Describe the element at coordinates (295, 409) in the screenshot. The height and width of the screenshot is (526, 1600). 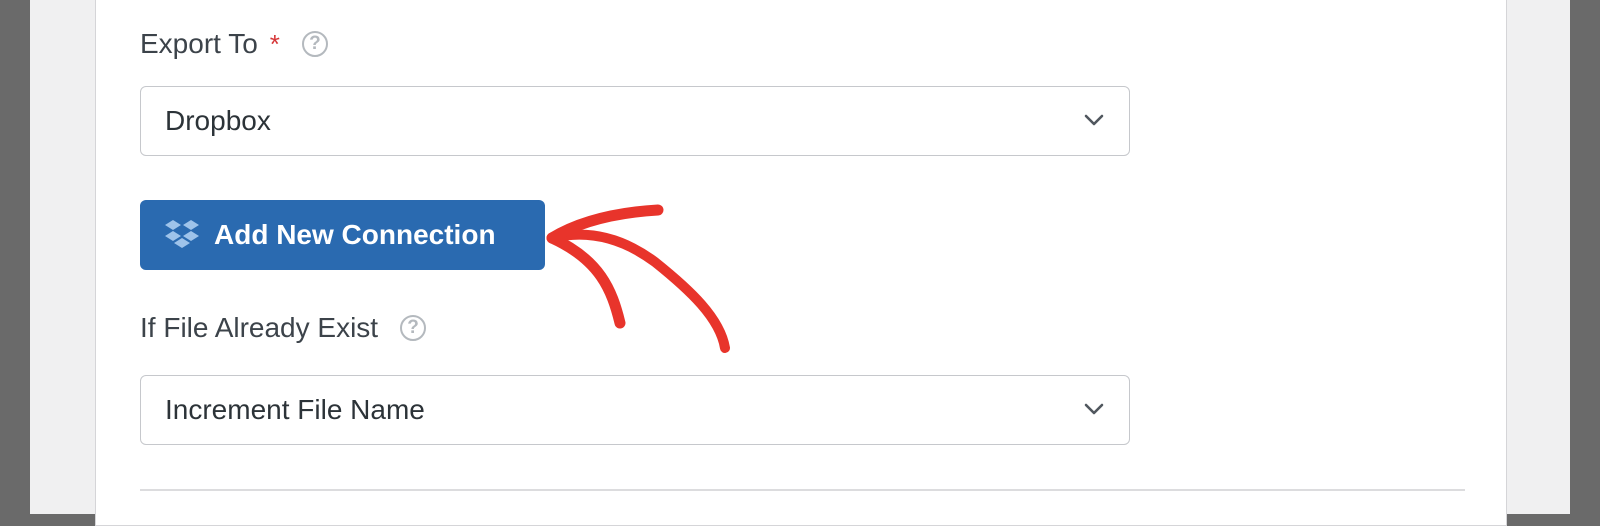
I see `if-file-exists-selected-value: Increment File Name` at that location.